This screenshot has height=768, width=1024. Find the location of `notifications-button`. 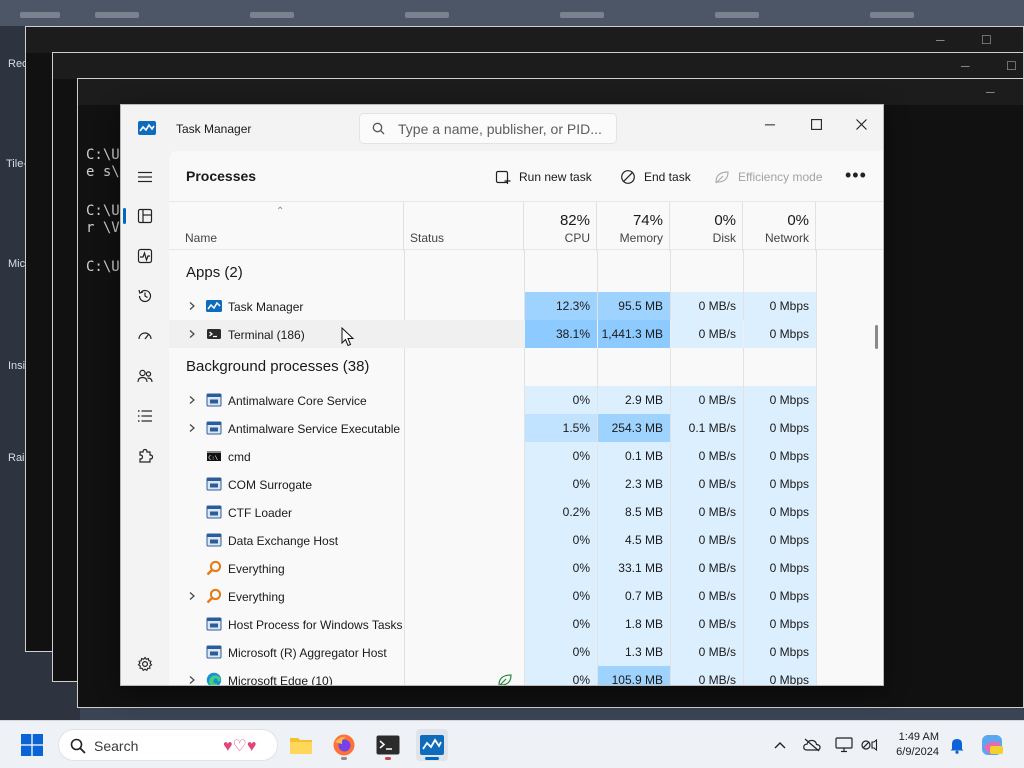

notifications-button is located at coordinates (957, 745).